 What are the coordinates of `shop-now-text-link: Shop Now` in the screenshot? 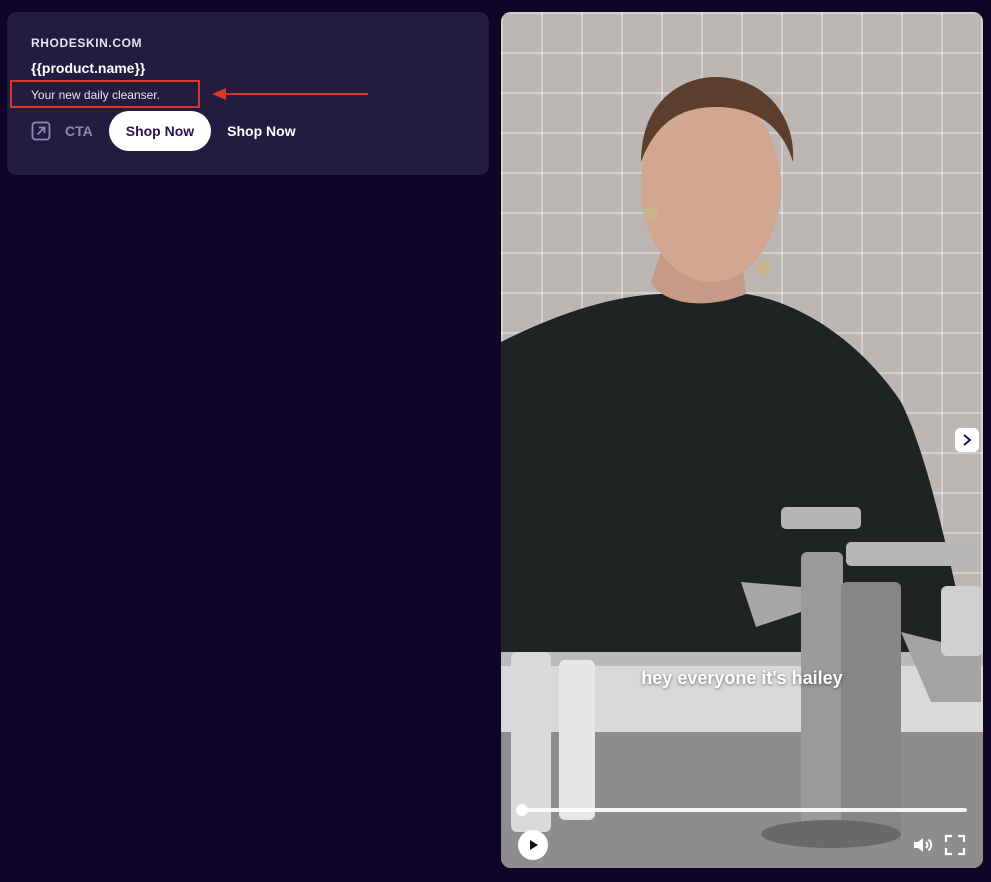 It's located at (261, 131).